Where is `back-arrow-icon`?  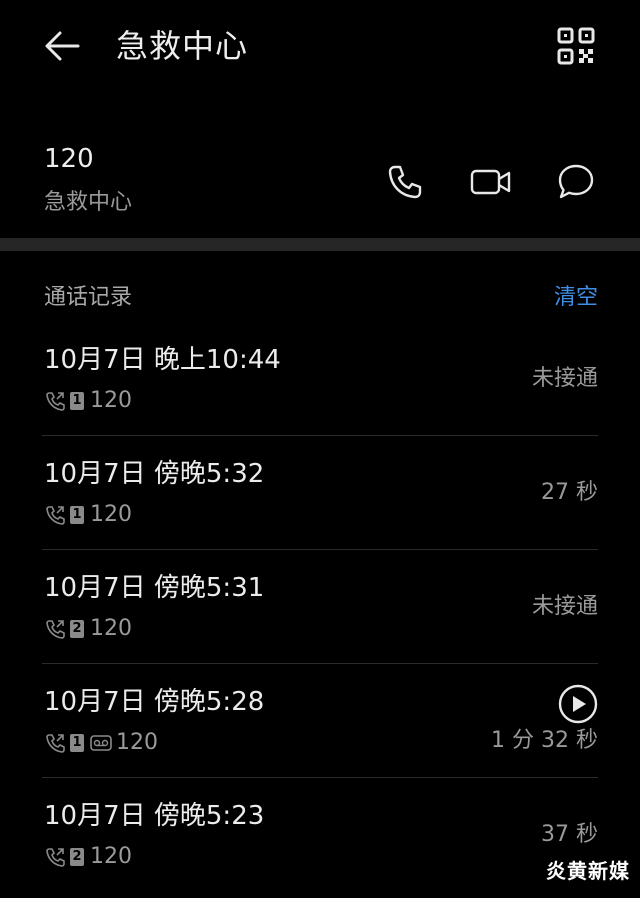
back-arrow-icon is located at coordinates (62, 46).